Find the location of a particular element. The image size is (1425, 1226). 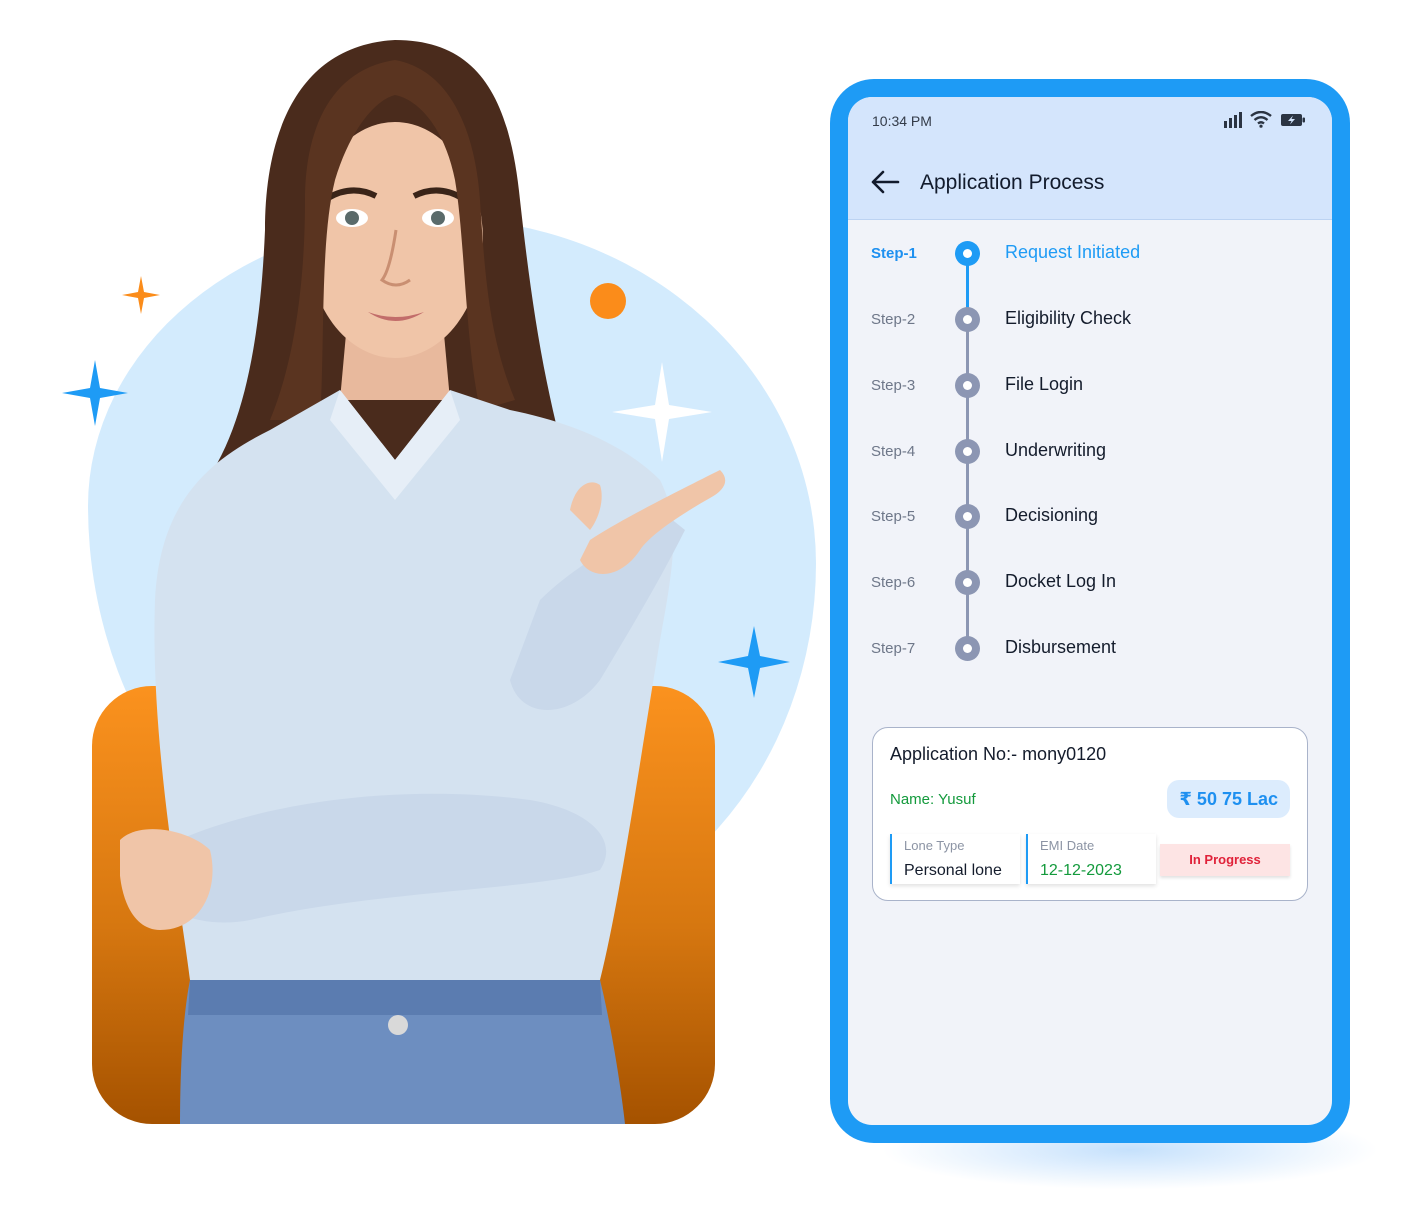

app-bar: 10:34 PM Application Process is located at coordinates (1090, 158).